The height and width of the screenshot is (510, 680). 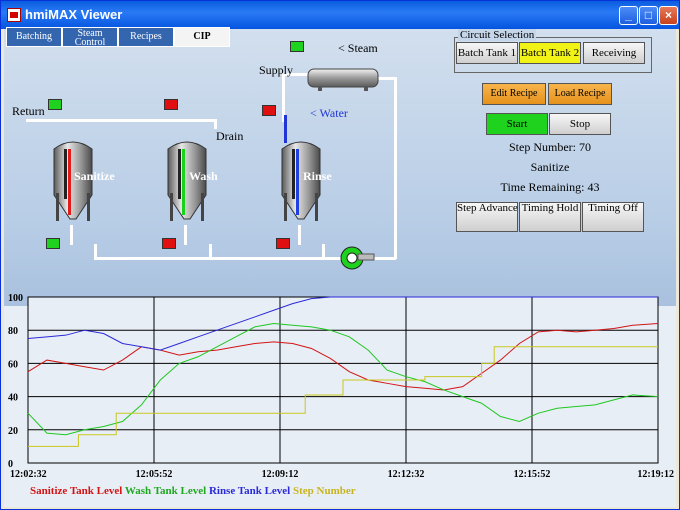 I want to click on sanitize-tank-label: Sanitize, so click(x=94, y=176).